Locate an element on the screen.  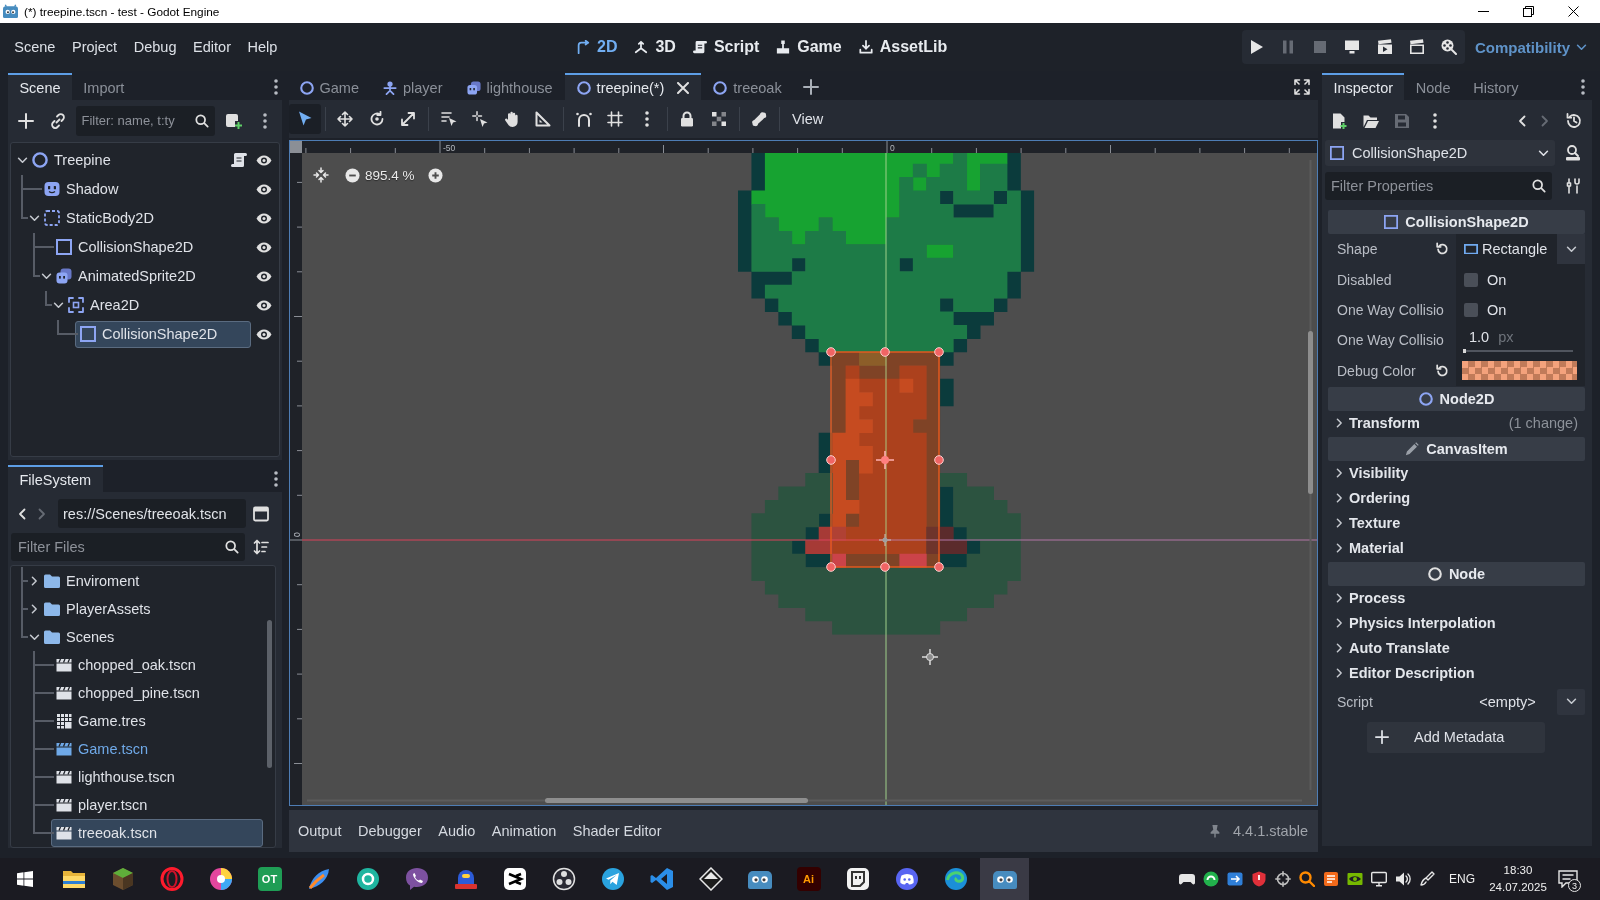
file-item: lighthouse.tscn is located at coordinates (157, 777).